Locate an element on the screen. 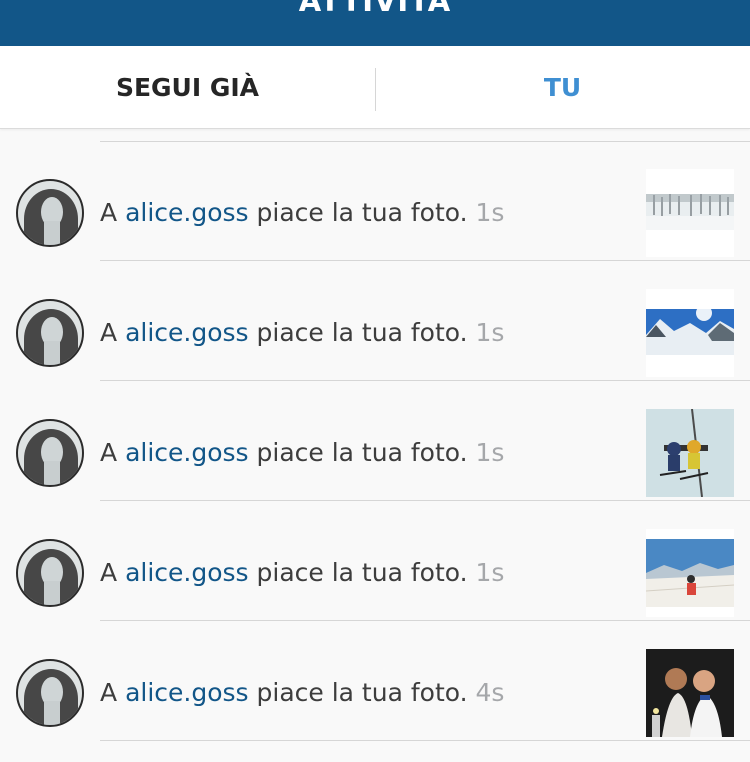 The width and height of the screenshot is (750, 762). top-bar: ATTIVITÀ is located at coordinates (375, 23).